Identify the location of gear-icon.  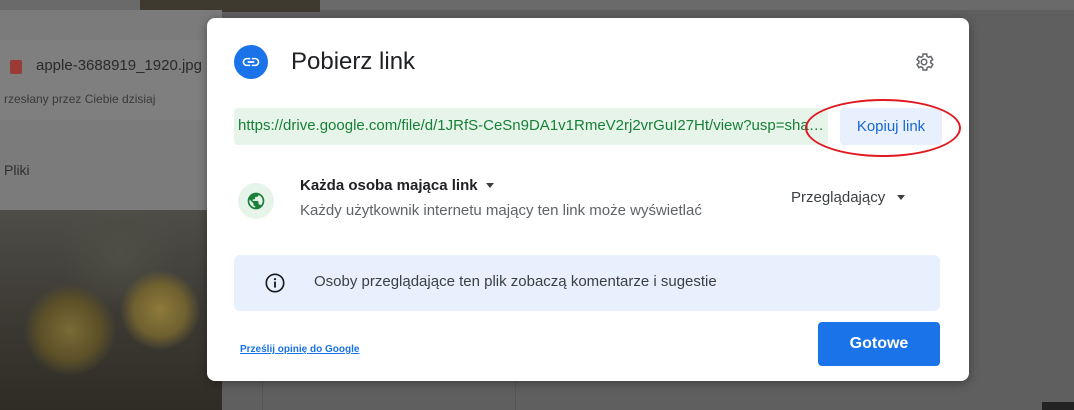
(925, 62).